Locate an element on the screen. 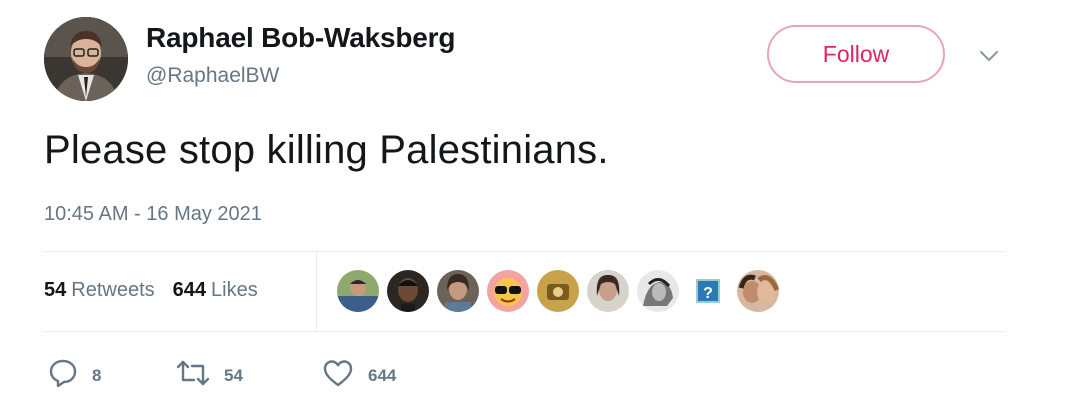  chevron-down-icon is located at coordinates (989, 56).